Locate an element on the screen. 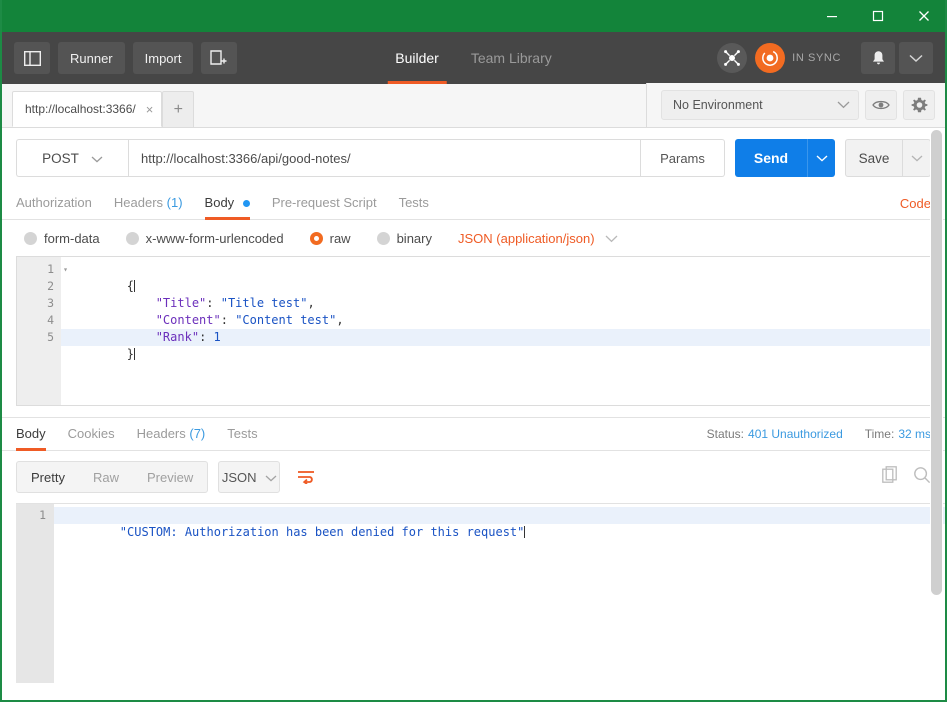 The height and width of the screenshot is (702, 947). body-type-label: raw is located at coordinates (340, 238).